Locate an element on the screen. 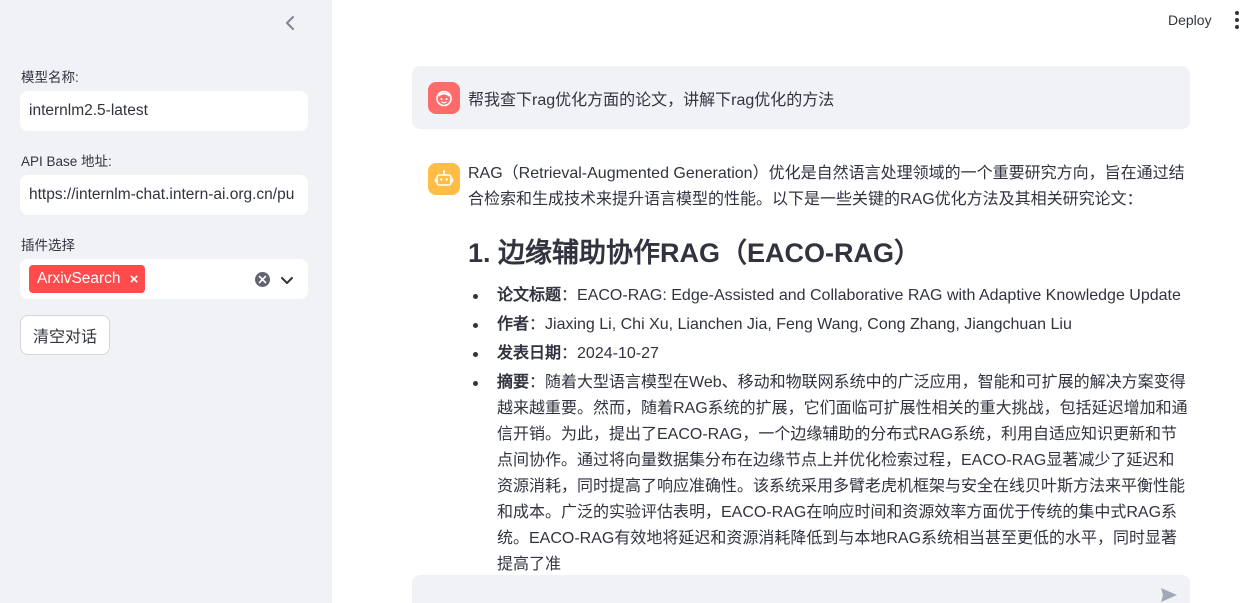 The width and height of the screenshot is (1245, 603). chevron-left-icon is located at coordinates (290, 23).